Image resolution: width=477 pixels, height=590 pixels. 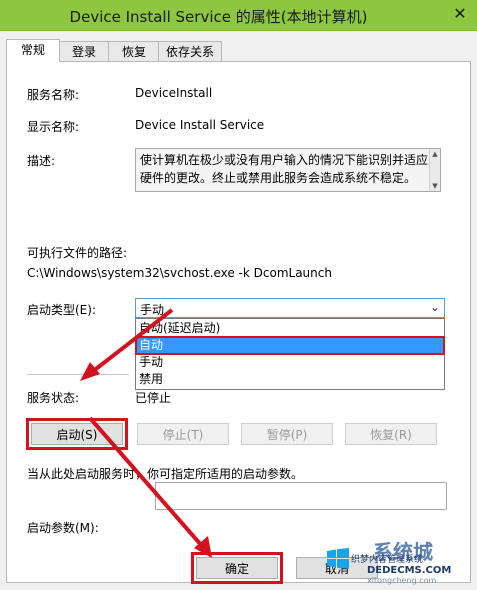 I want to click on window-title: Device Install Service 的属性(本地计算机), so click(x=218, y=17).